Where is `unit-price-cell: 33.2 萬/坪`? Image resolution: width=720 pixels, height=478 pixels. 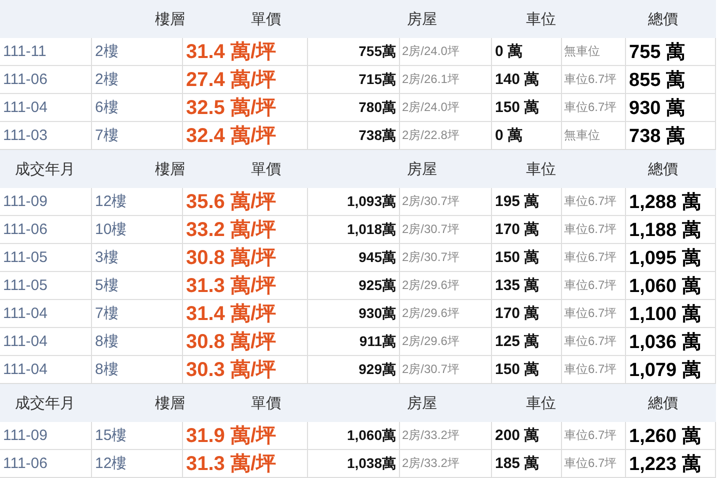 unit-price-cell: 33.2 萬/坪 is located at coordinates (245, 229).